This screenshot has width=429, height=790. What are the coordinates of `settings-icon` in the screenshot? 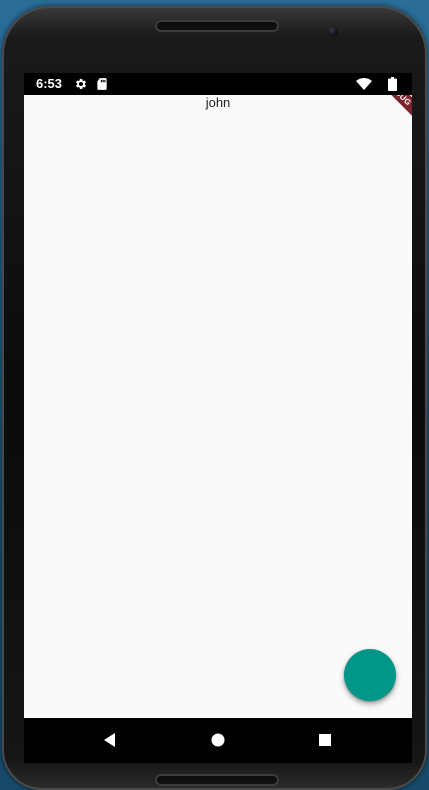 It's located at (81, 84).